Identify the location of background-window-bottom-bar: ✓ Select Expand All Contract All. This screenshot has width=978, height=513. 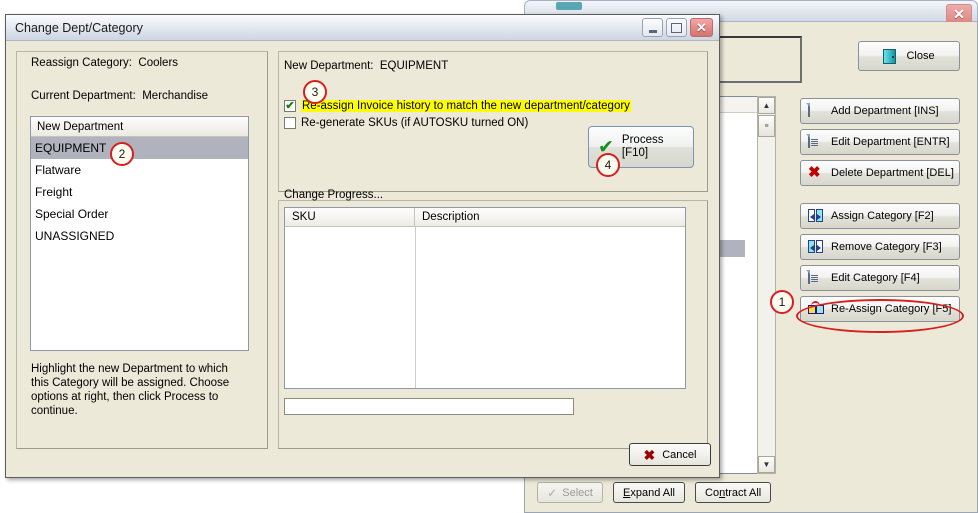
(654, 492).